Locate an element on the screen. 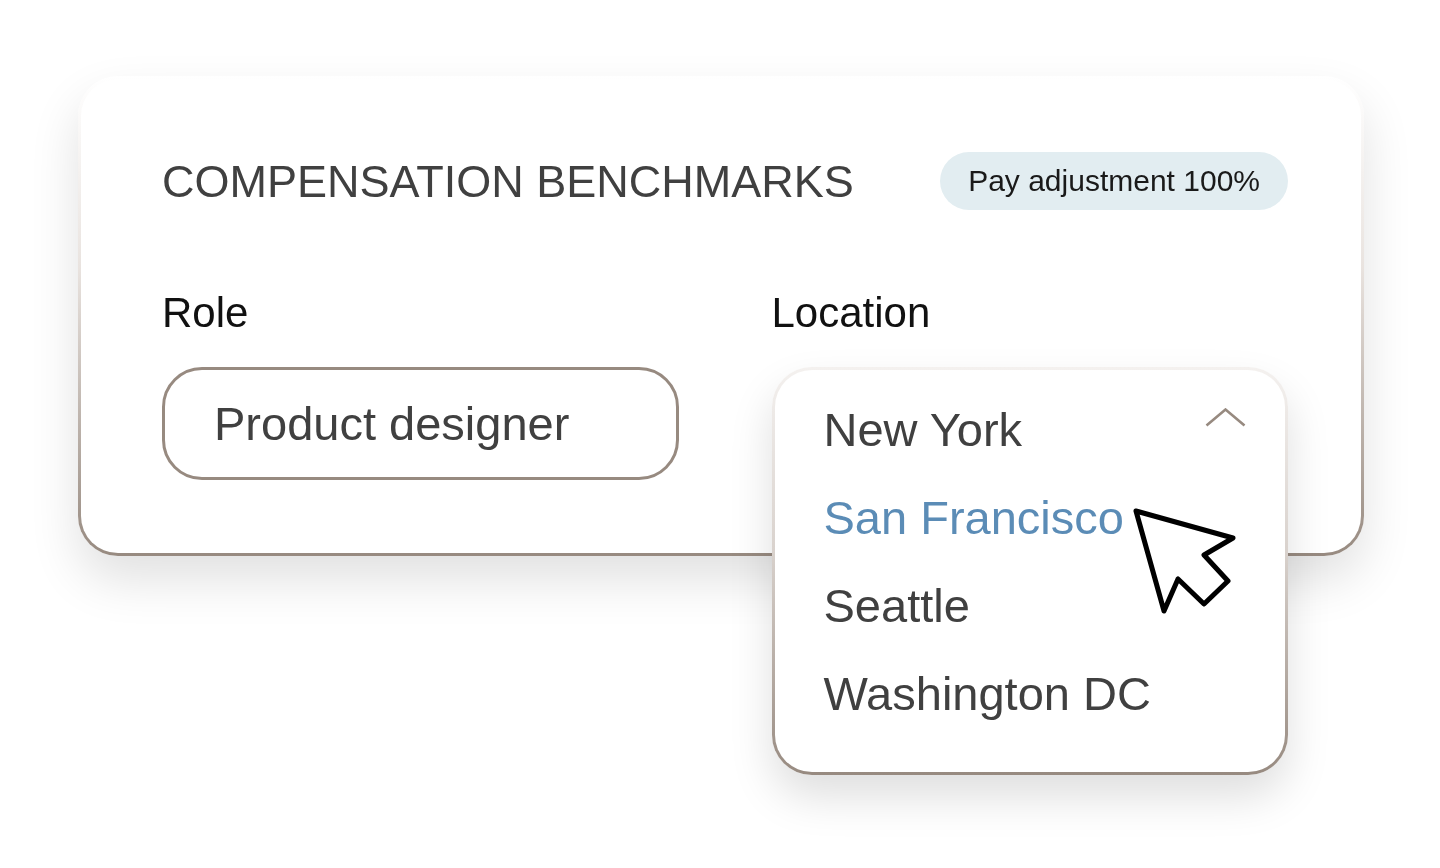  mouse-cursor-icon is located at coordinates (1183, 561).